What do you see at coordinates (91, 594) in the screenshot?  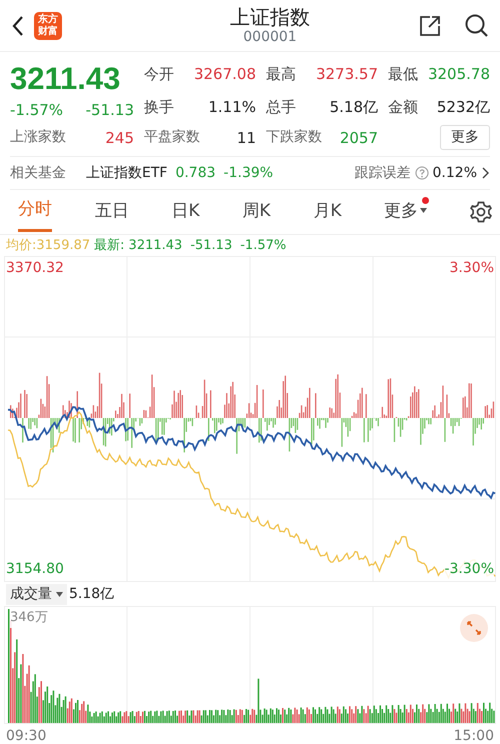 I see `volume-total: 5.18亿` at bounding box center [91, 594].